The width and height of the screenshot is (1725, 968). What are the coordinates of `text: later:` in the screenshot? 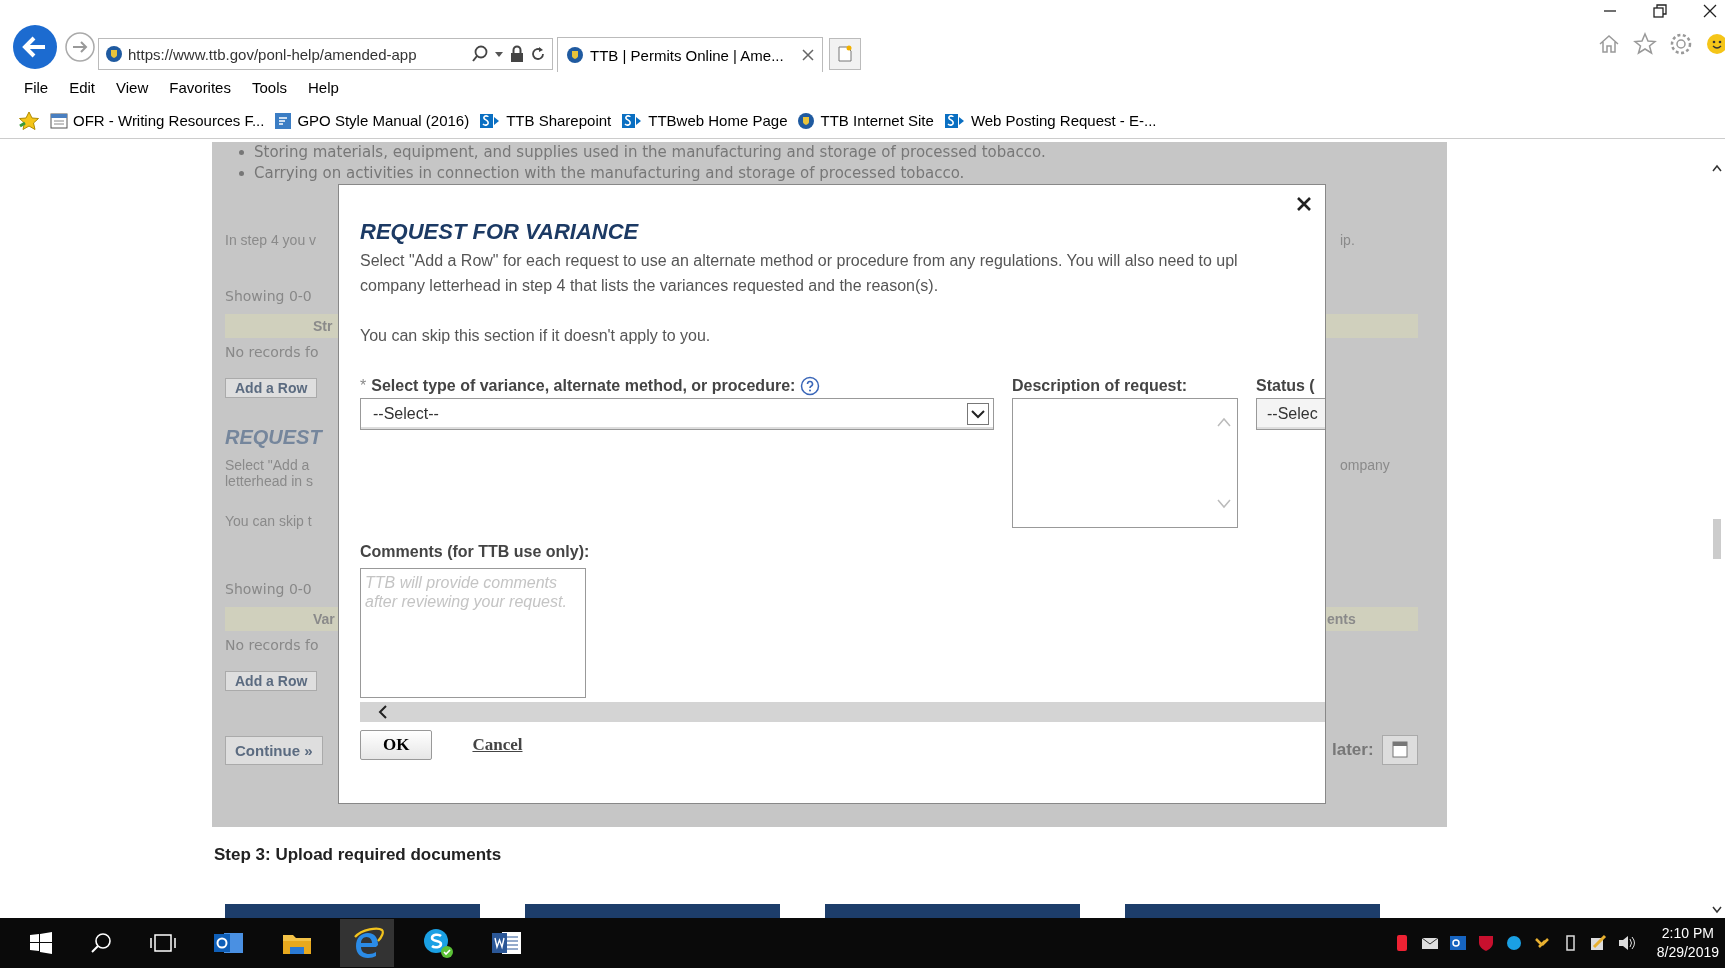 It's located at (1353, 750).